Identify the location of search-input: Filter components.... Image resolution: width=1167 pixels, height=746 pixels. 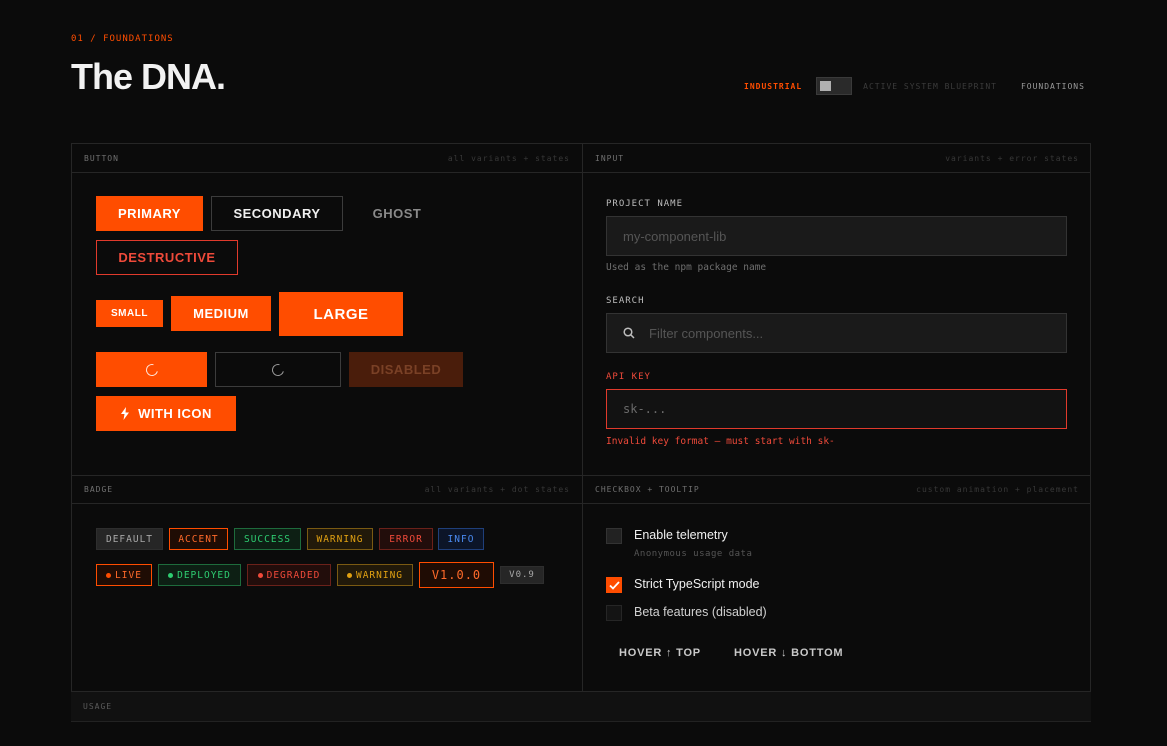
(836, 333).